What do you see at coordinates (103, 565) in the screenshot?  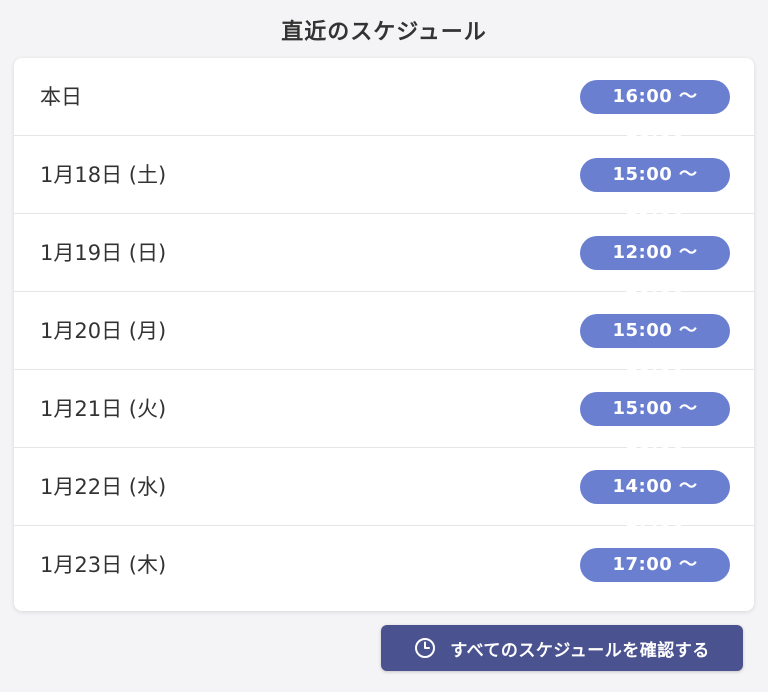 I see `schedule-date: 1月23日 (木)` at bounding box center [103, 565].